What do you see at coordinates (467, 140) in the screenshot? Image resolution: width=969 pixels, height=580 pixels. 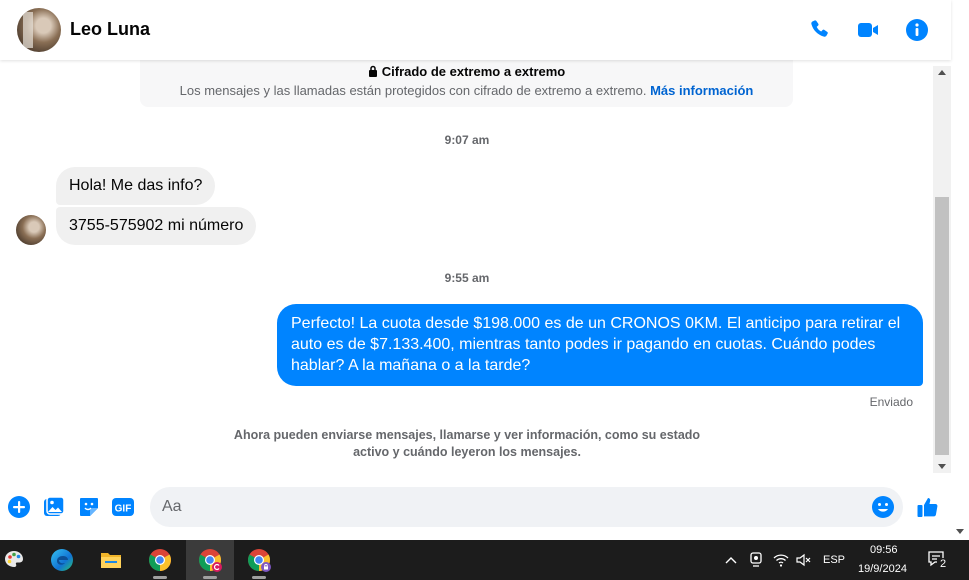 I see `timestamp: 9:07 am` at bounding box center [467, 140].